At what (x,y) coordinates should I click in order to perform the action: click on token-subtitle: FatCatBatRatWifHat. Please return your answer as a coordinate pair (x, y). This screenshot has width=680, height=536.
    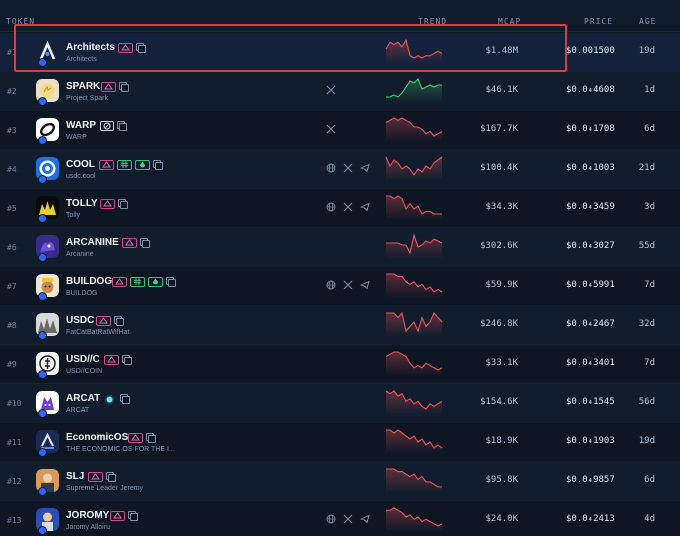
    Looking at the image, I should click on (98, 332).